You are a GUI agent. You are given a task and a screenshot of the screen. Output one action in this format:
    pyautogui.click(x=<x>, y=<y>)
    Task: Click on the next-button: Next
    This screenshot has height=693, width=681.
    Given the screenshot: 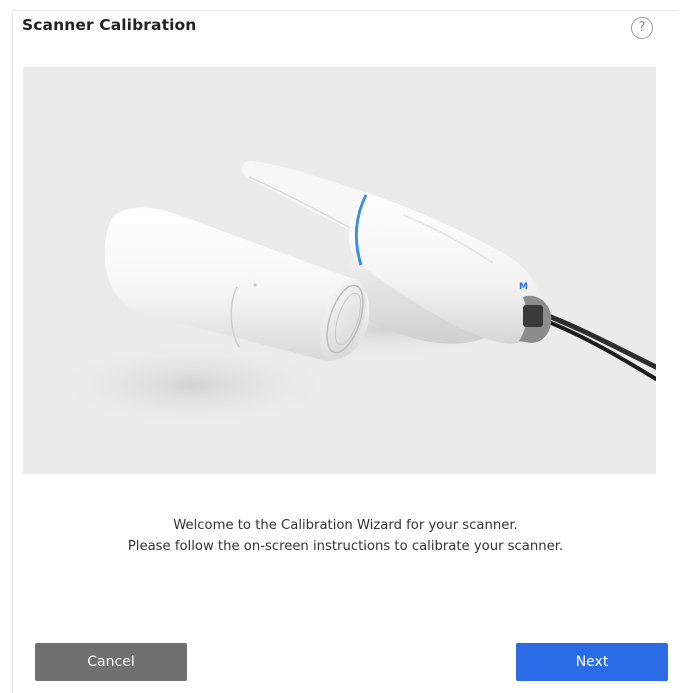 What is the action you would take?
    pyautogui.click(x=592, y=662)
    